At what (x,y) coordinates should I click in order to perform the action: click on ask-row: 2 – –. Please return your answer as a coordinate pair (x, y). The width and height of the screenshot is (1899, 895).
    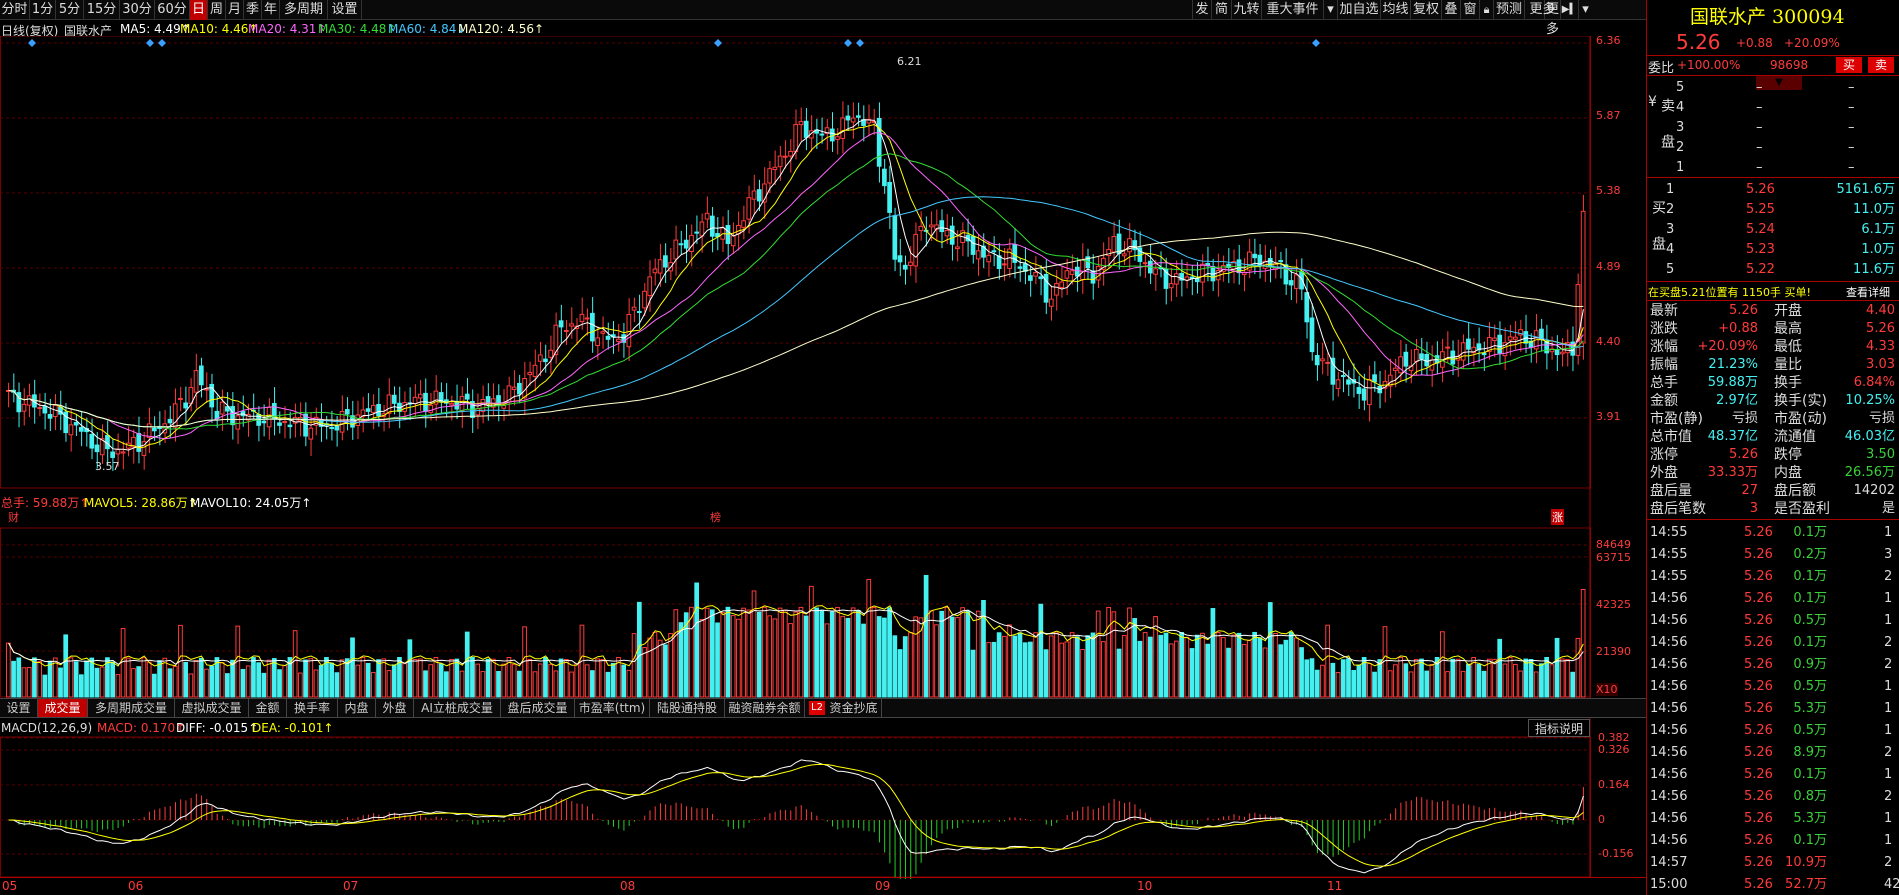
    Looking at the image, I should click on (1773, 148).